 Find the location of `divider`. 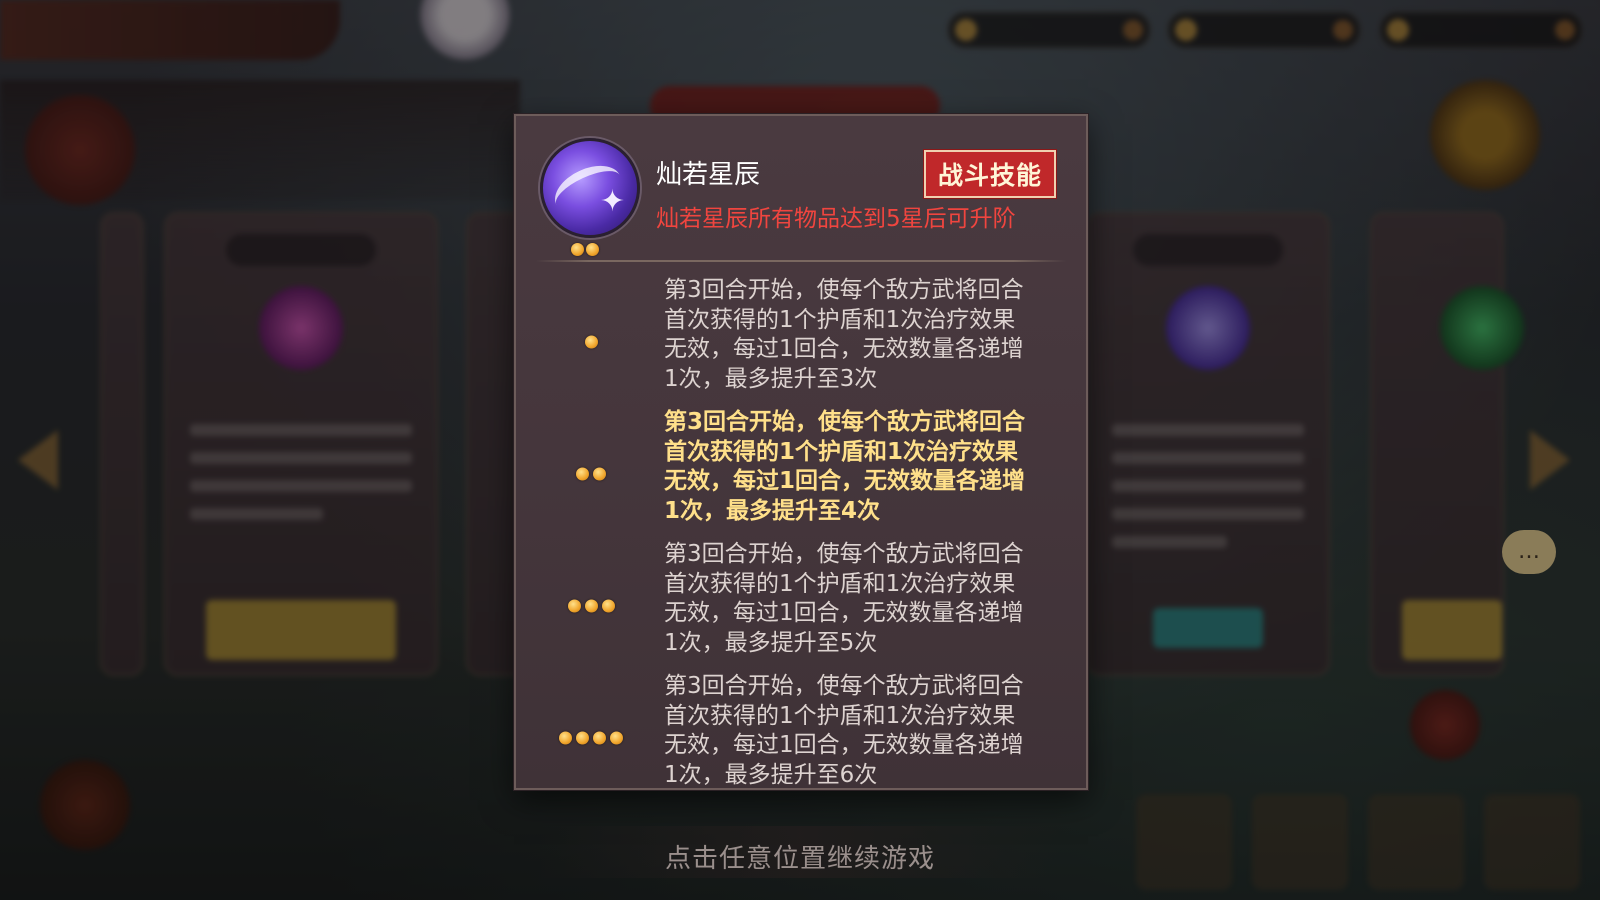

divider is located at coordinates (801, 261).